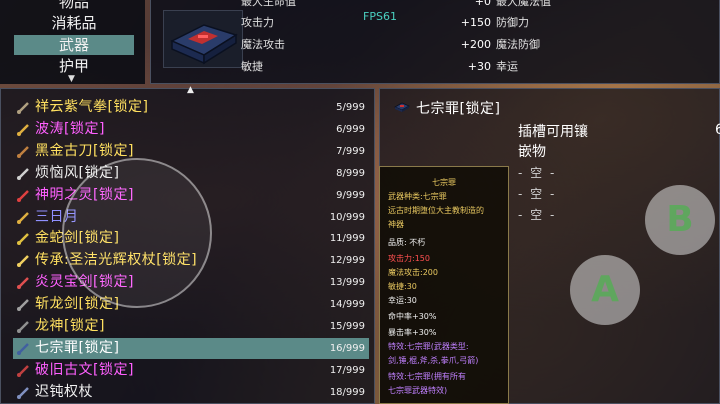  I want to click on fire-sword-icon, so click(23, 283).